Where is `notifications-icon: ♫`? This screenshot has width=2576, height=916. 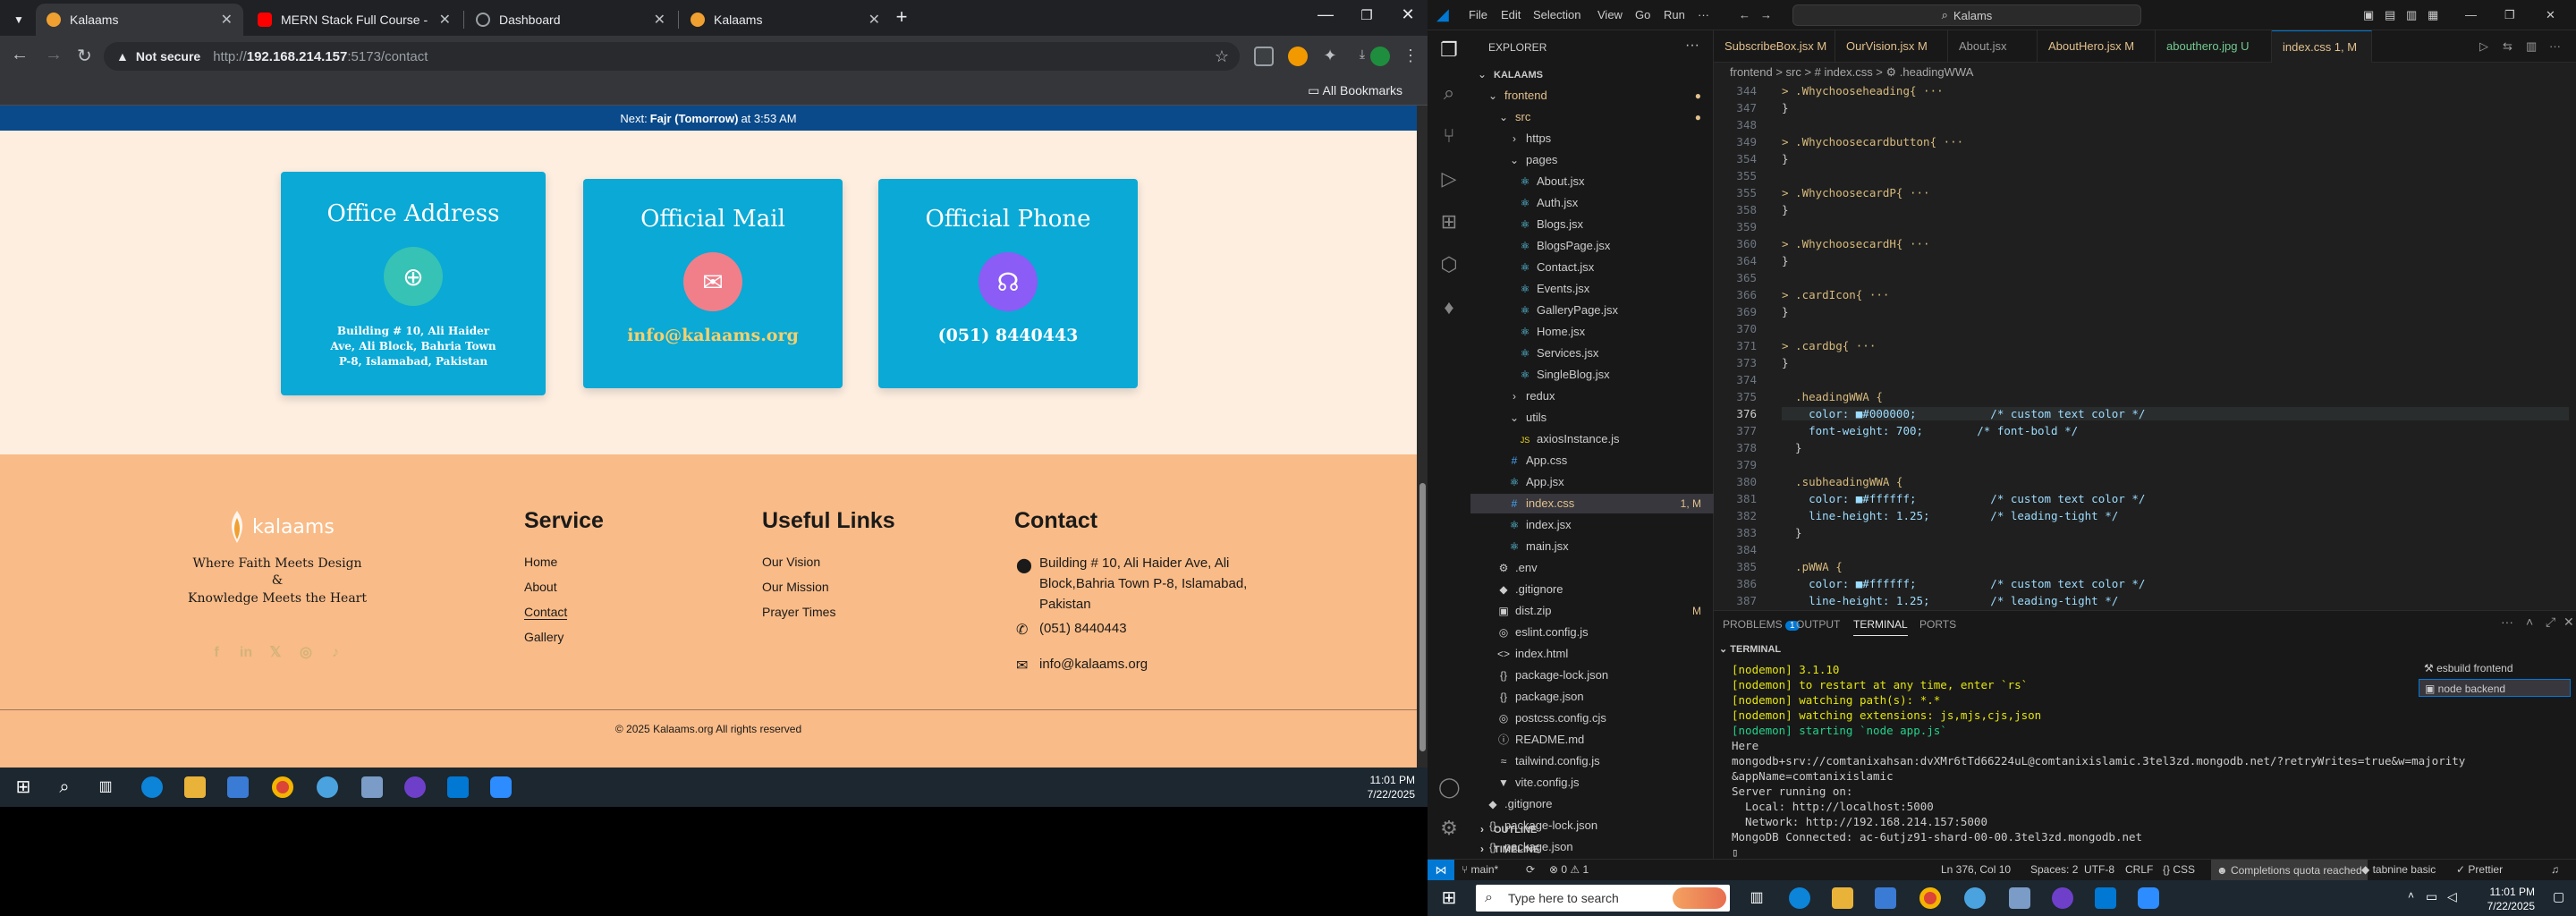
notifications-icon: ♫ is located at coordinates (2555, 869).